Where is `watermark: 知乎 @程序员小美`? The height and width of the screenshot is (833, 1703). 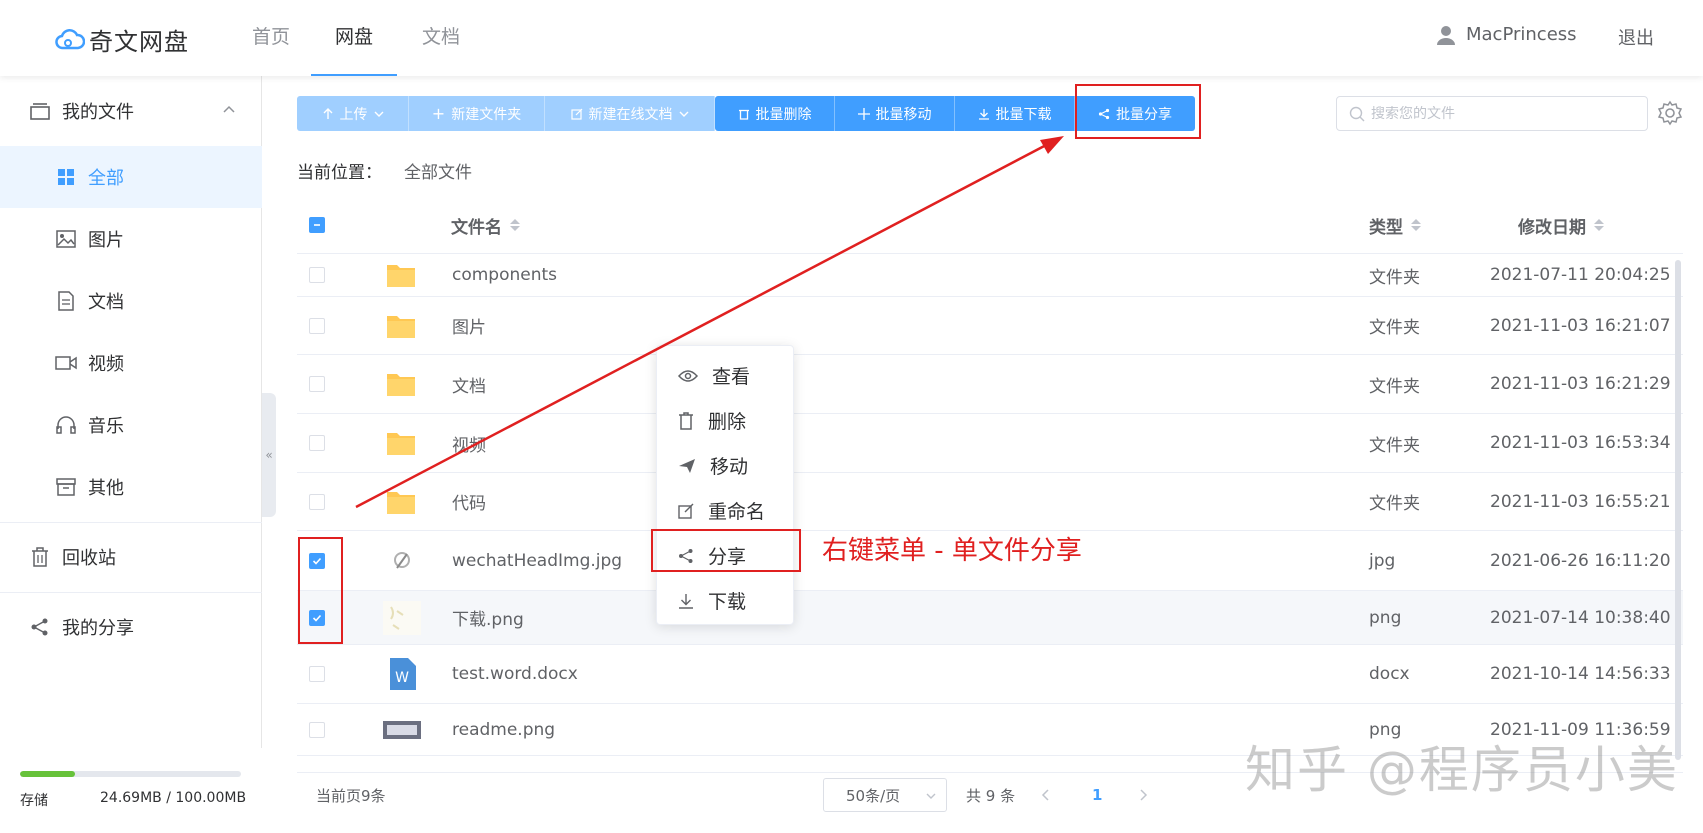 watermark: 知乎 @程序员小美 is located at coordinates (1462, 770).